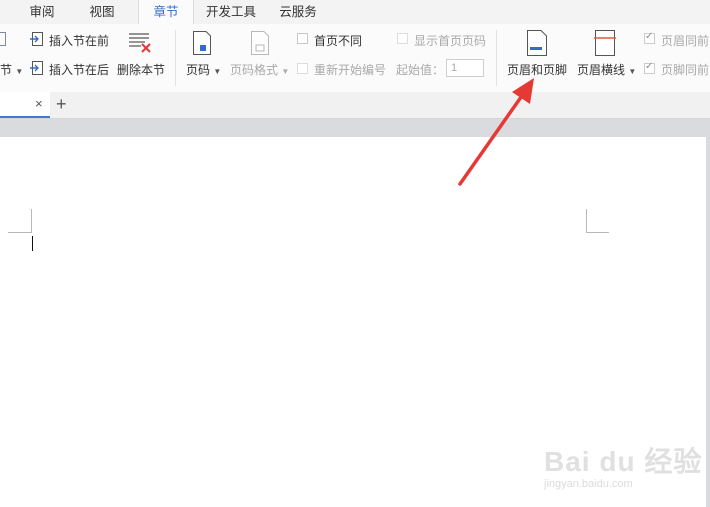  Describe the element at coordinates (140, 42) in the screenshot. I see `delete-section-icon` at that location.